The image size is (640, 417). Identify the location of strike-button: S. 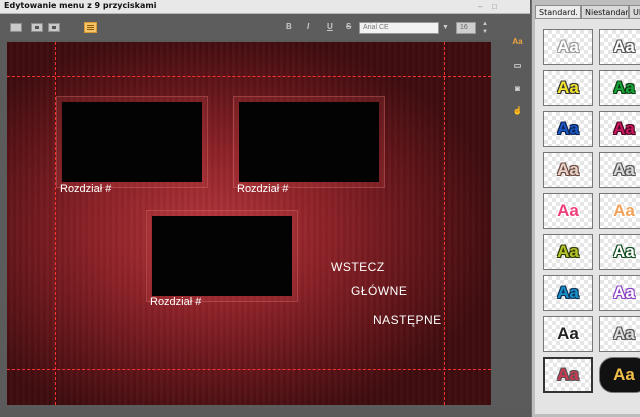
(348, 26).